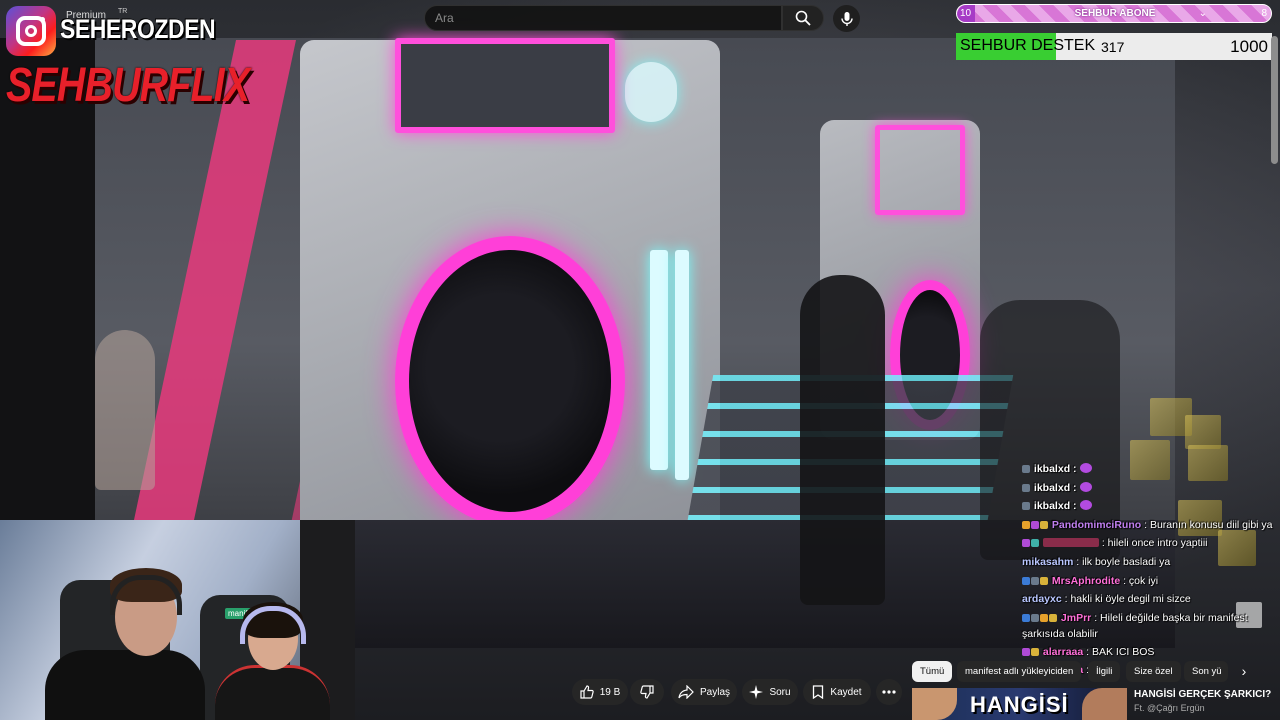 The height and width of the screenshot is (720, 1280). Describe the element at coordinates (1076, 618) in the screenshot. I see `chat-username: JmPrr` at that location.